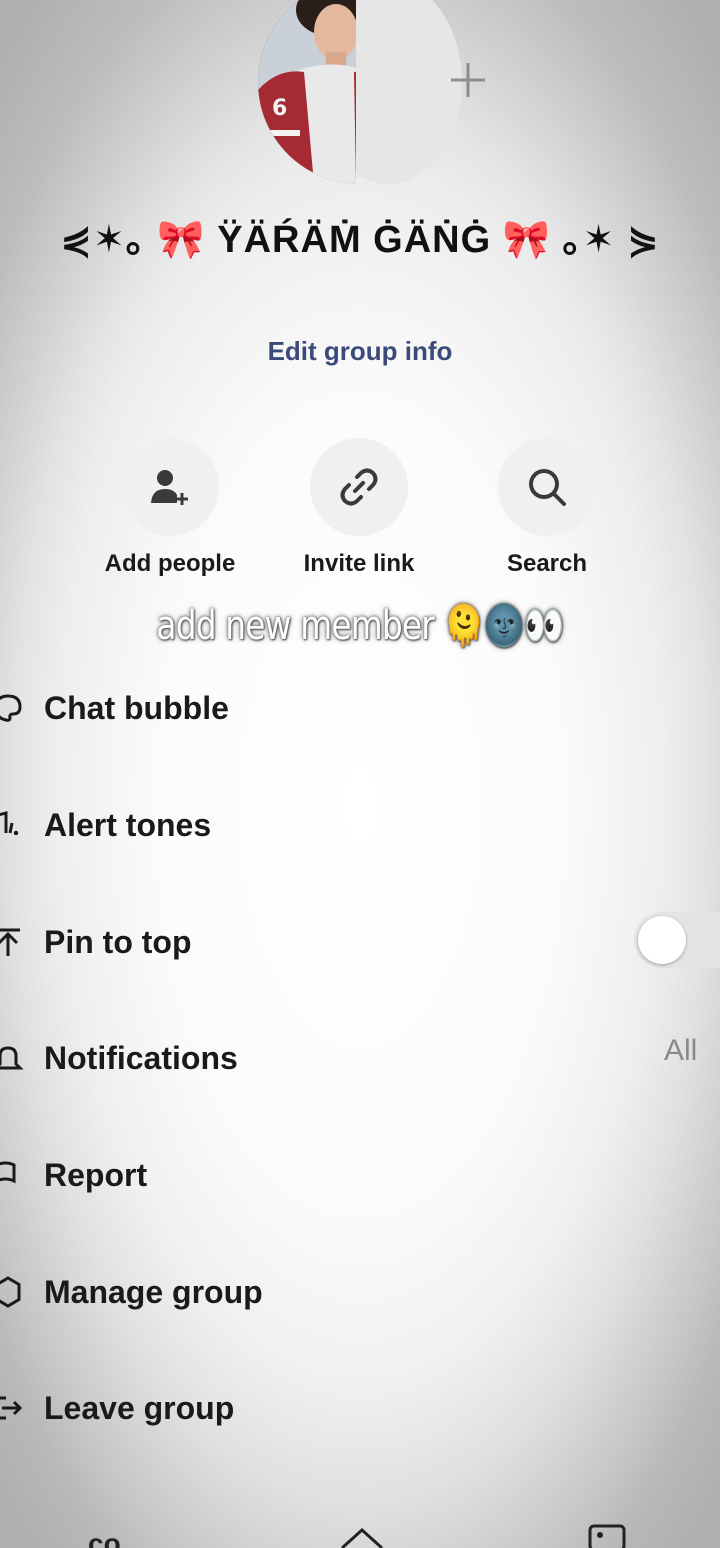  I want to click on add-person-icon, so click(169, 487).